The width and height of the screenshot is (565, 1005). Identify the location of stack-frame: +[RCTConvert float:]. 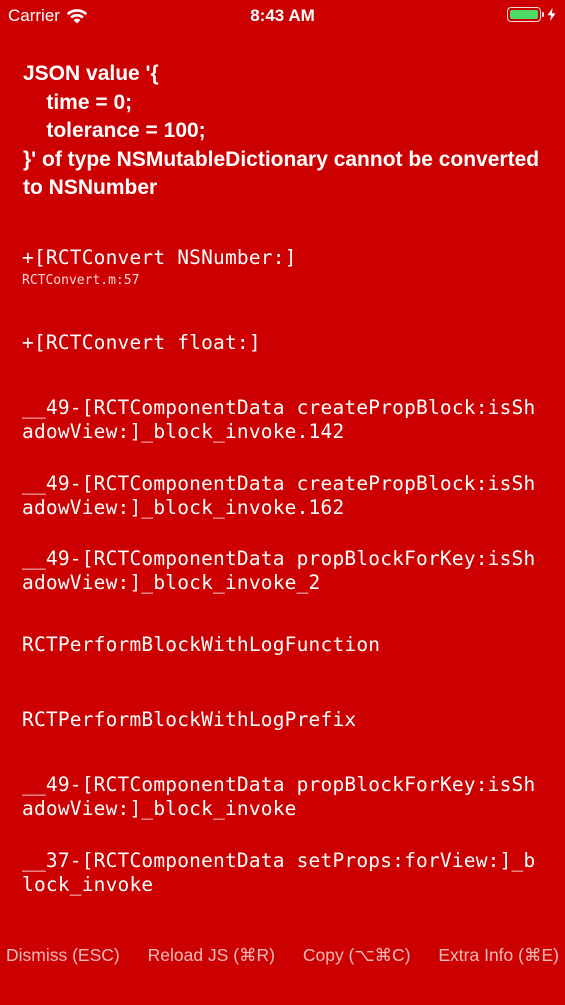
(282, 343).